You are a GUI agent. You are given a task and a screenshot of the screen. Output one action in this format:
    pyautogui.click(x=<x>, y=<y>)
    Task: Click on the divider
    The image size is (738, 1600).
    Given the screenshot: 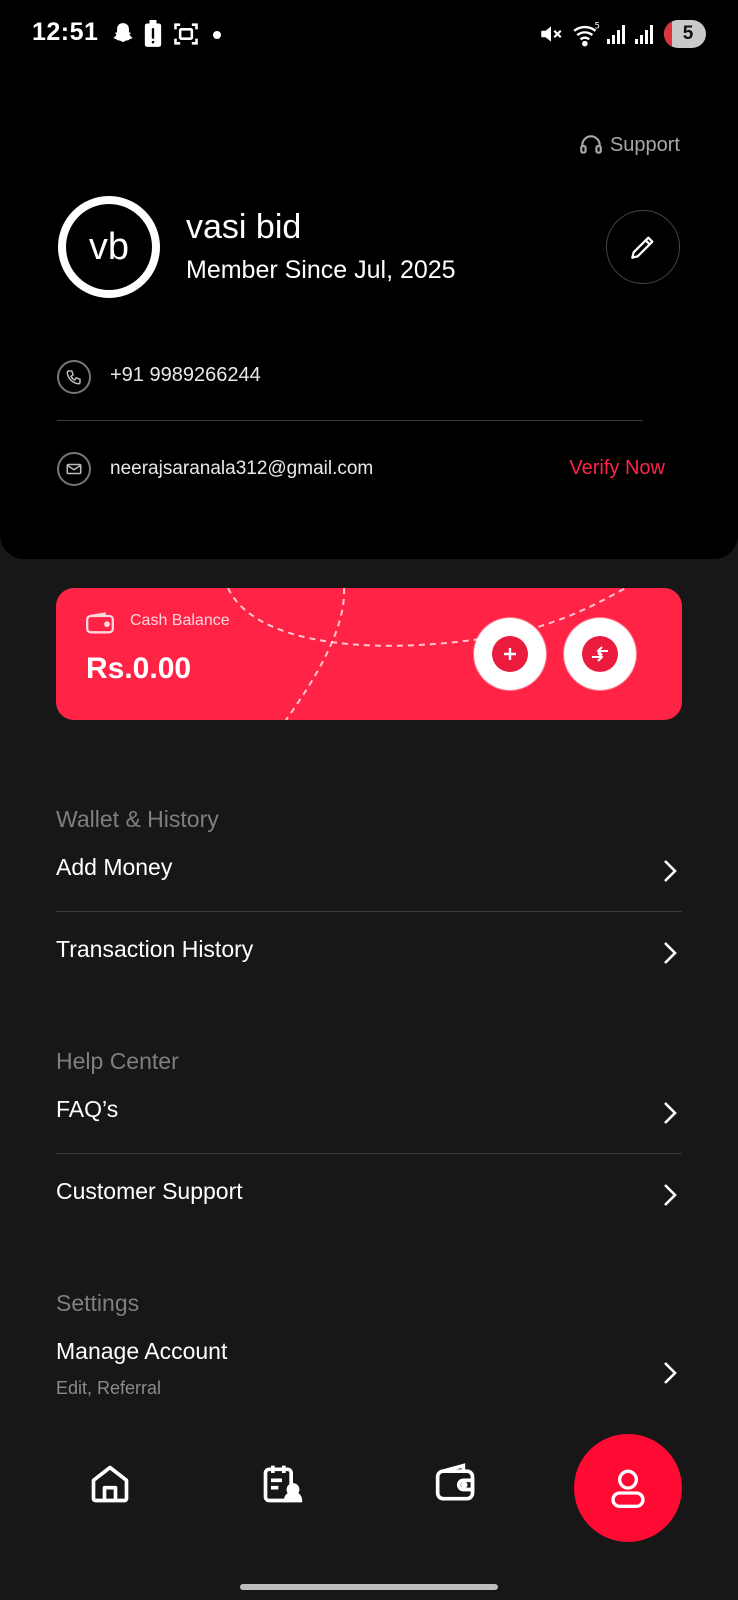 What is the action you would take?
    pyautogui.click(x=350, y=420)
    